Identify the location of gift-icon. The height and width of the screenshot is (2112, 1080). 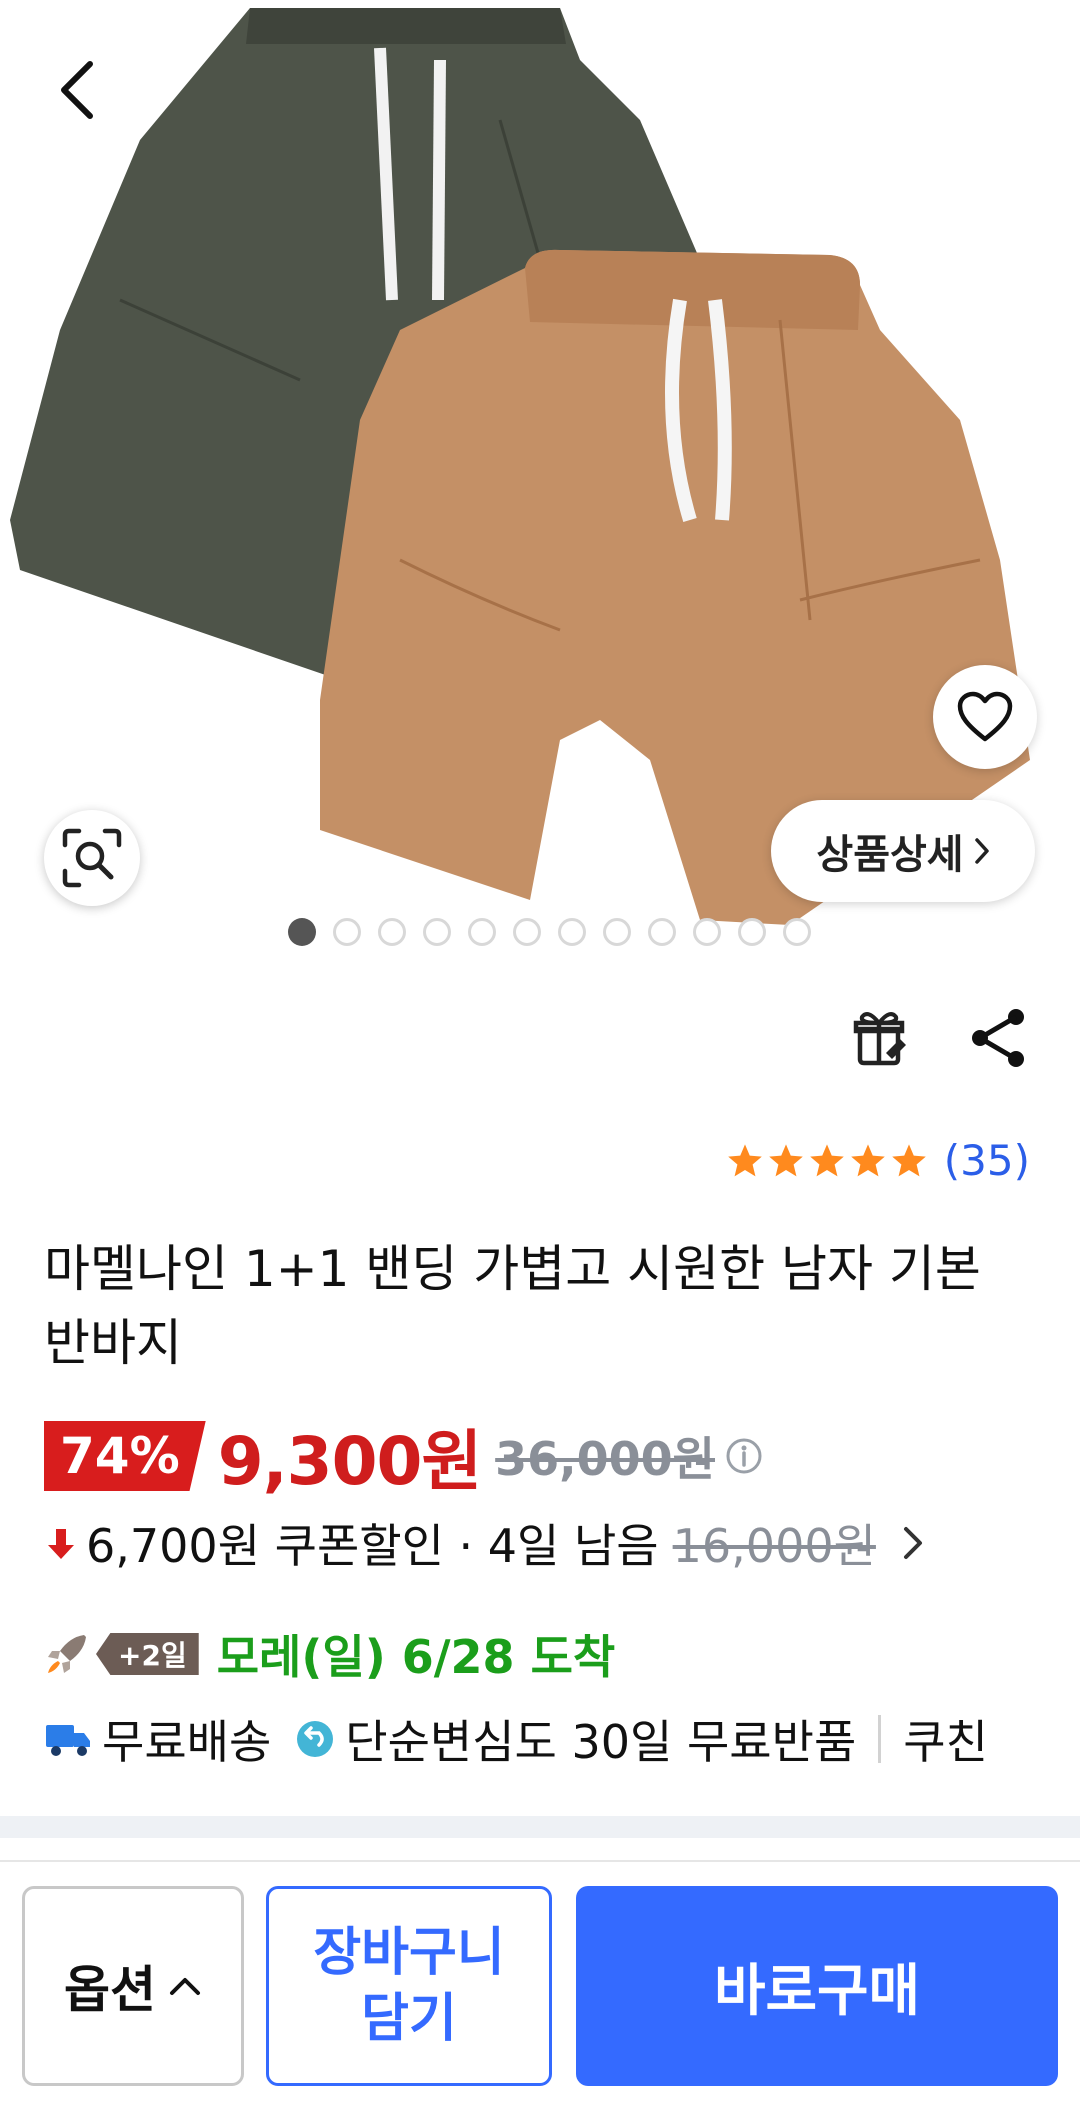
(879, 1039).